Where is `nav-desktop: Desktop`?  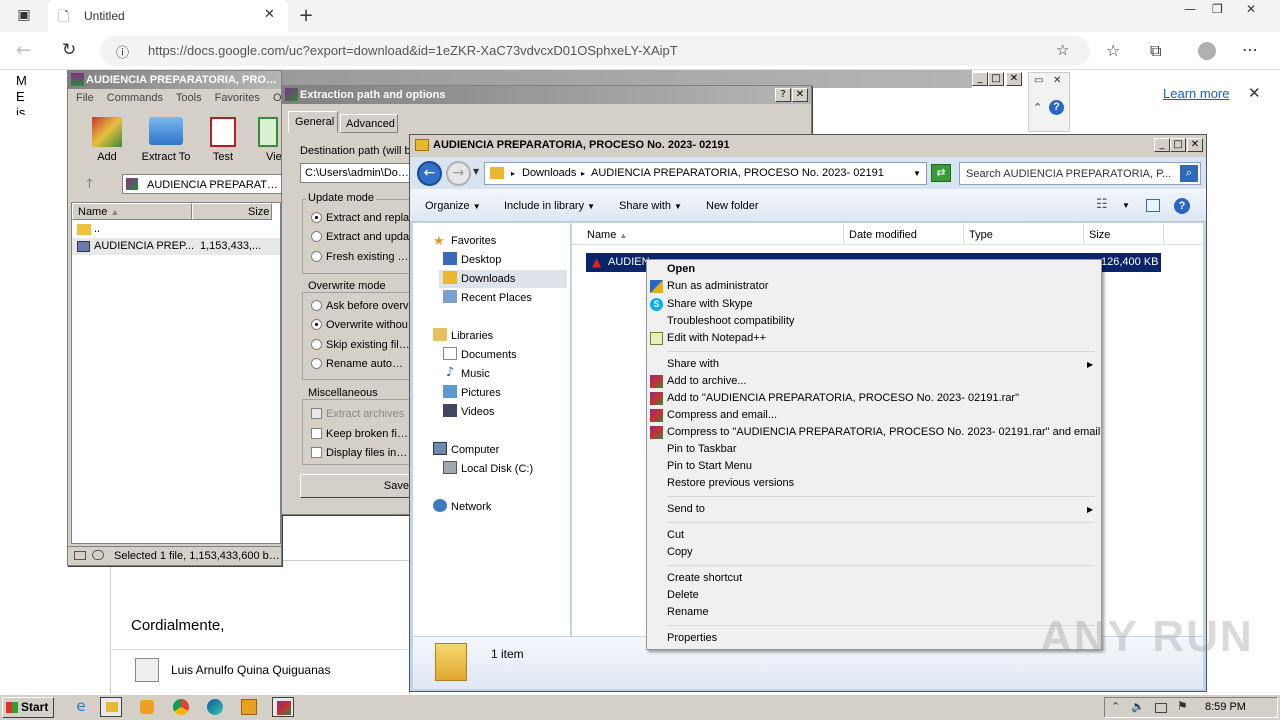 nav-desktop: Desktop is located at coordinates (481, 260).